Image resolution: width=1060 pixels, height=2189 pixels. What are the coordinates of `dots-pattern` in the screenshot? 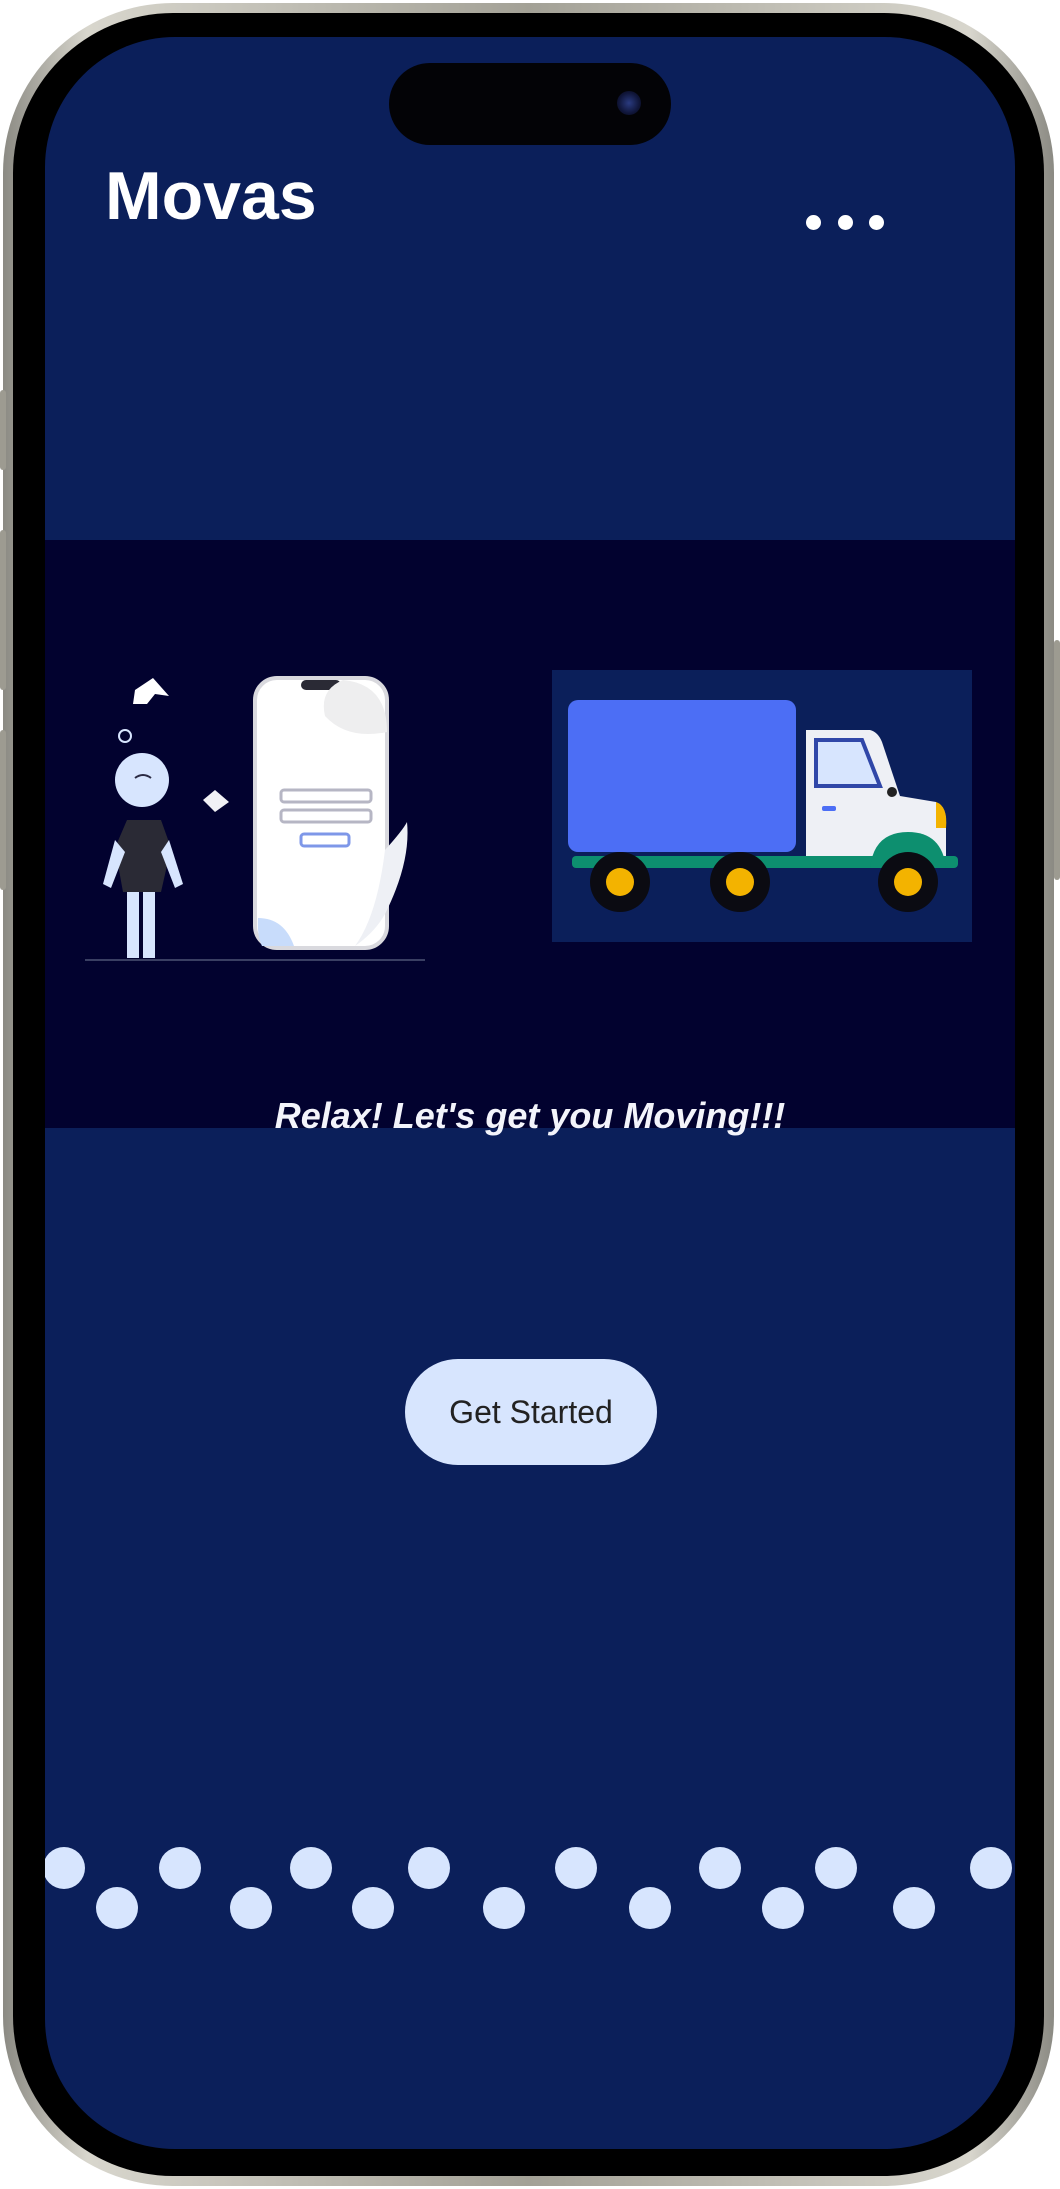 It's located at (530, 1897).